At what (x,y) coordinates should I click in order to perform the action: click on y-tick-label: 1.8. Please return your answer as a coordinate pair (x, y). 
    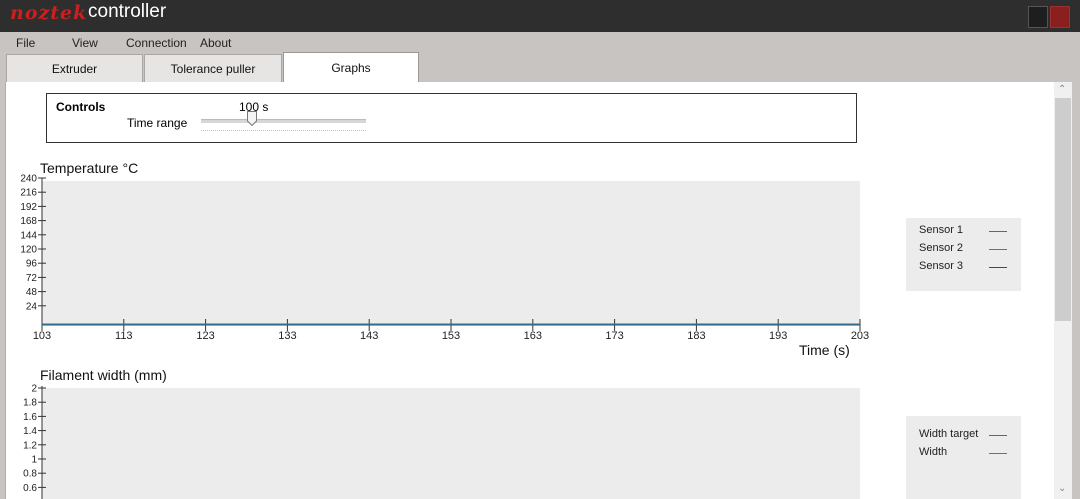
    Looking at the image, I should click on (30, 403).